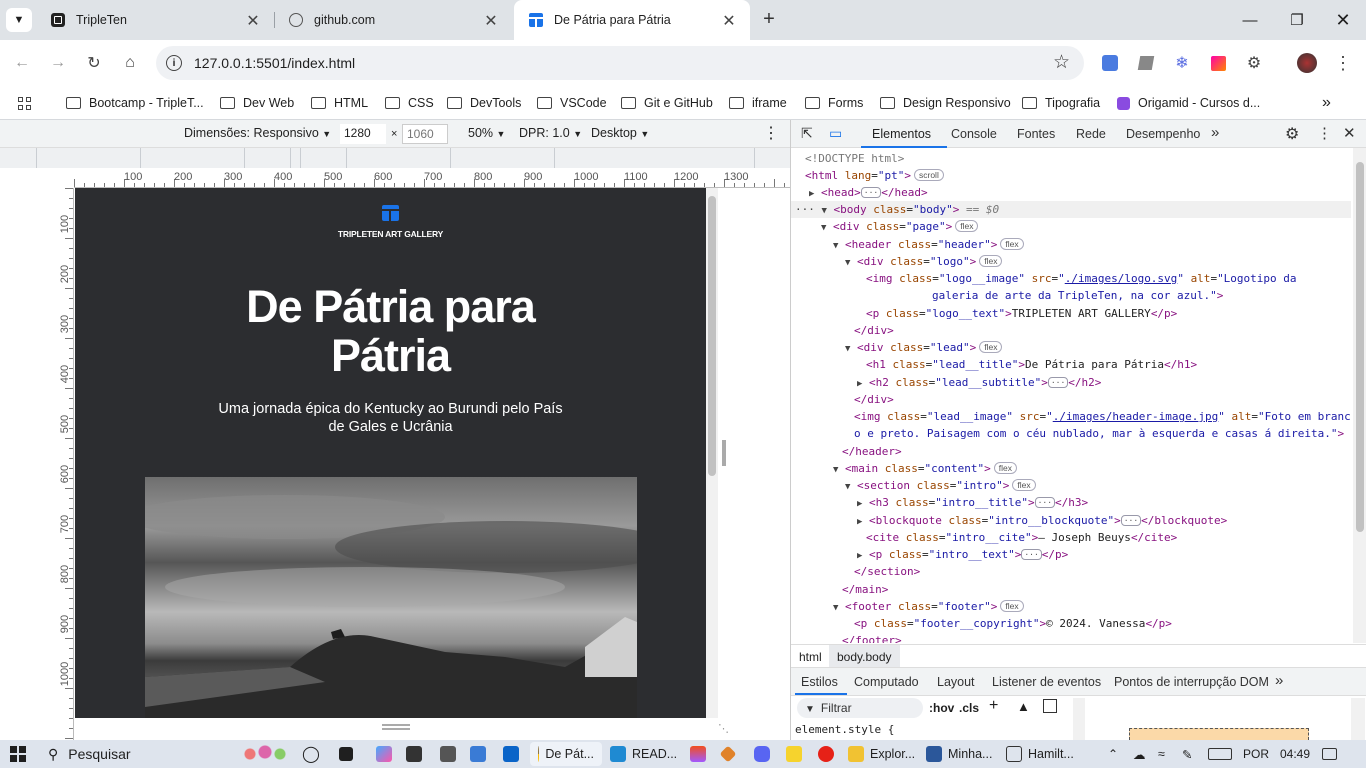  Describe the element at coordinates (1215, 132) in the screenshot. I see `more-tabs-icon: »` at that location.